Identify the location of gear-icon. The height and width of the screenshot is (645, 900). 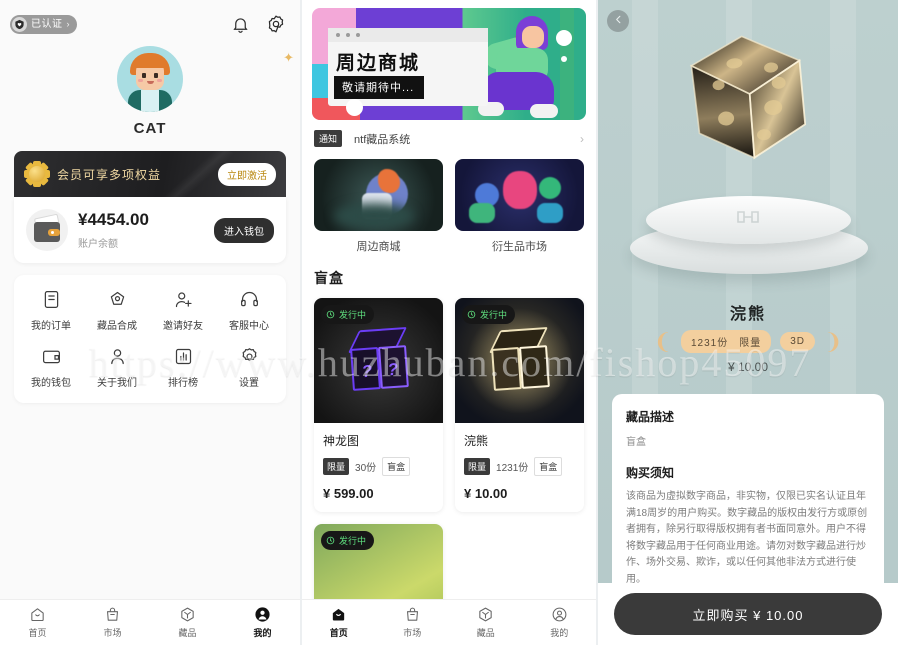
(276, 24).